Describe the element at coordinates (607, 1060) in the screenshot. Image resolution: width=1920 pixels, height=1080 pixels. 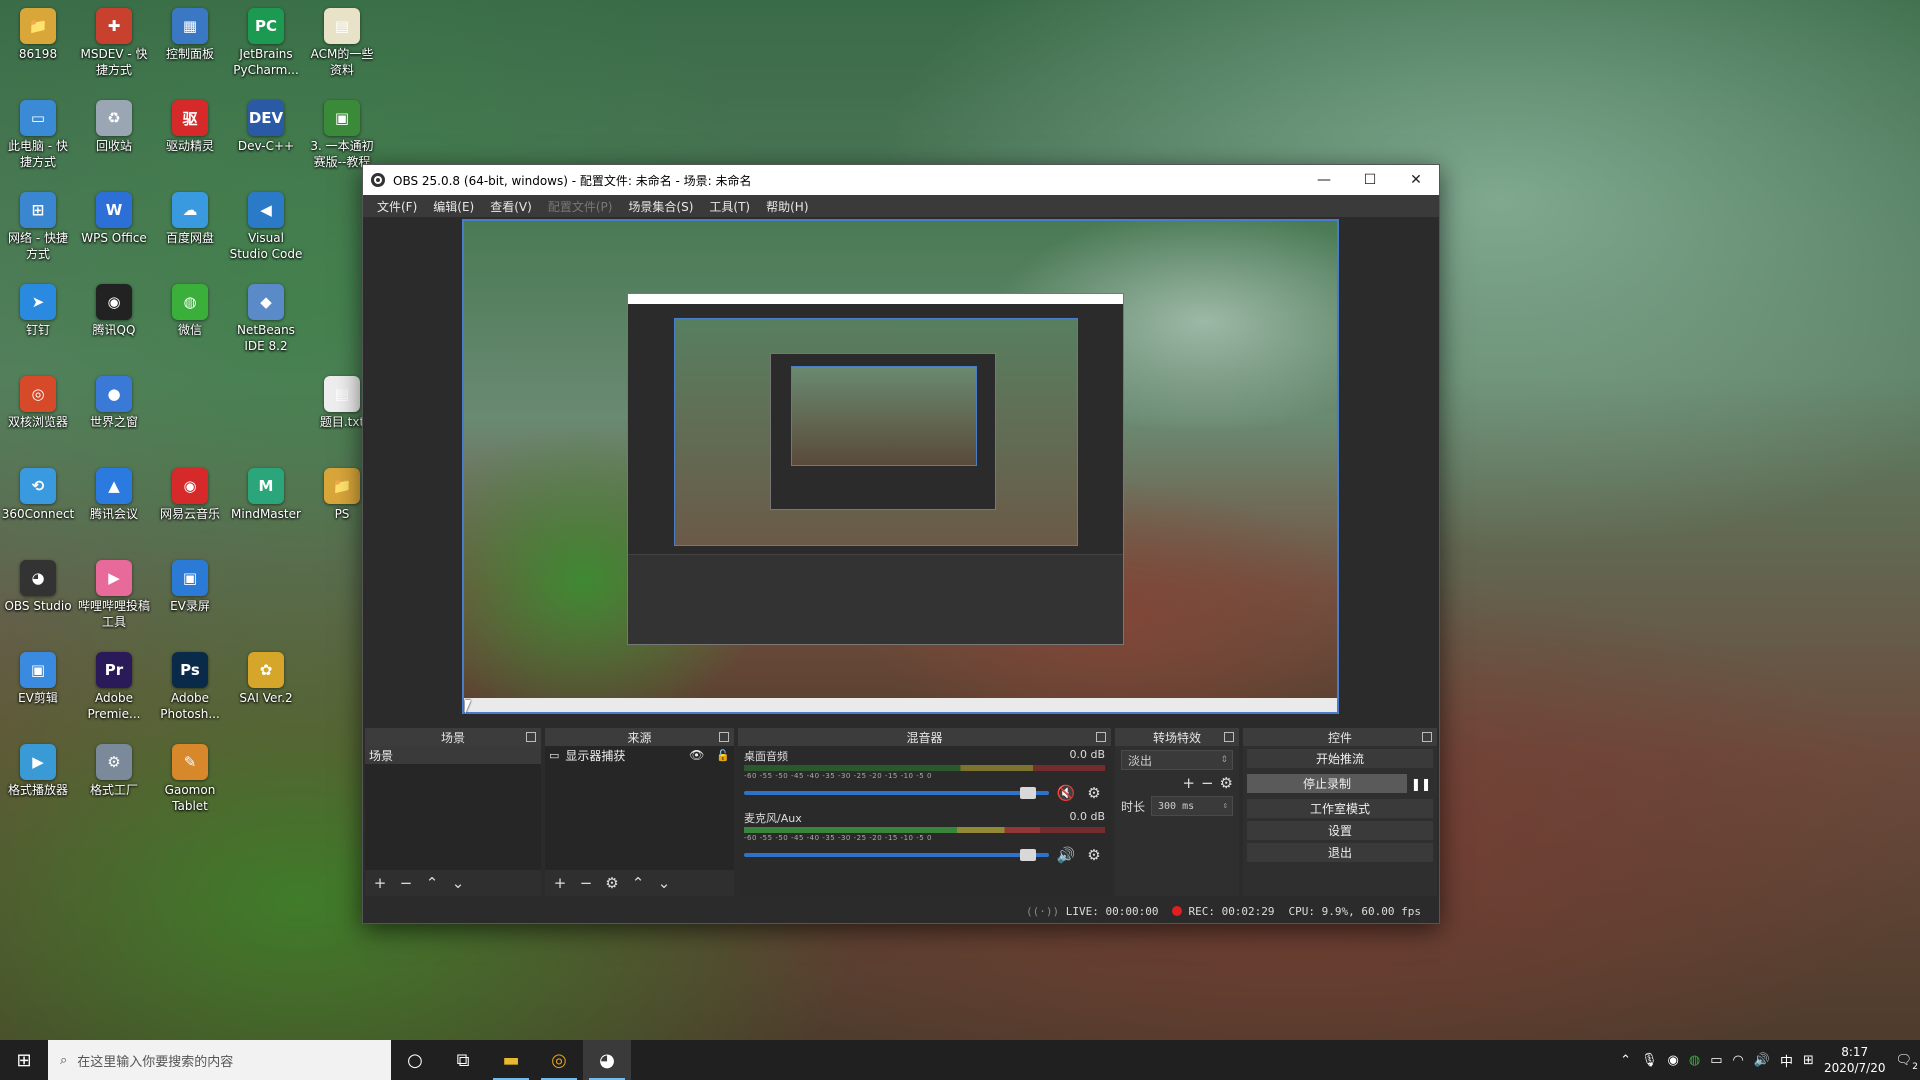
I see `obs-taskbar-icon: ◕` at that location.